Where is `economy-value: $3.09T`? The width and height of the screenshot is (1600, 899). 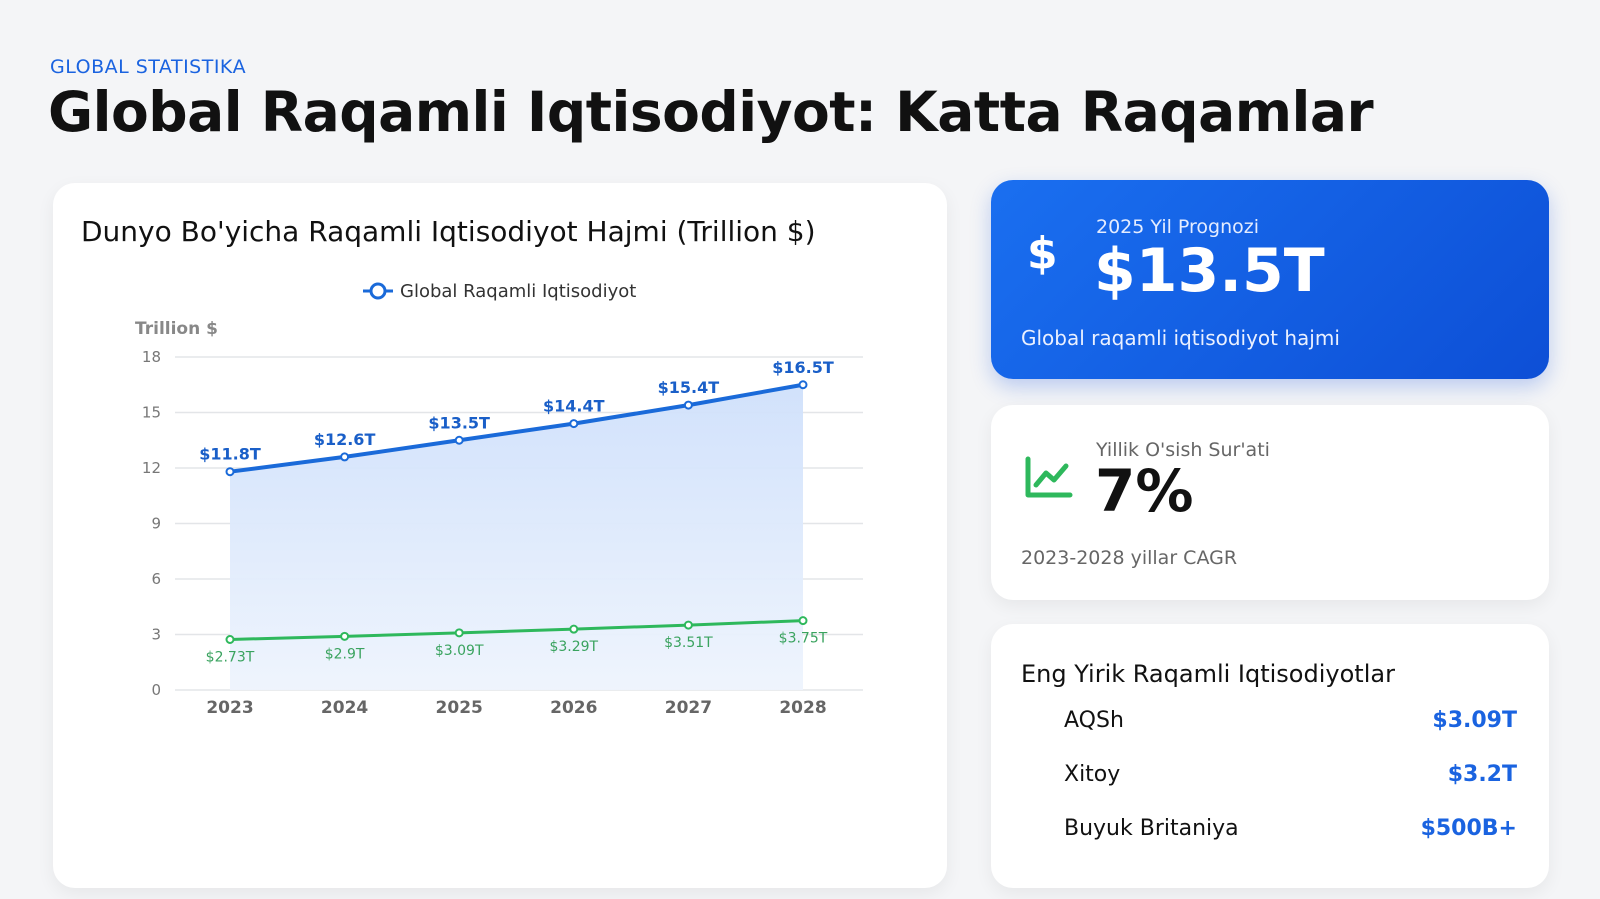
economy-value: $3.09T is located at coordinates (1474, 720).